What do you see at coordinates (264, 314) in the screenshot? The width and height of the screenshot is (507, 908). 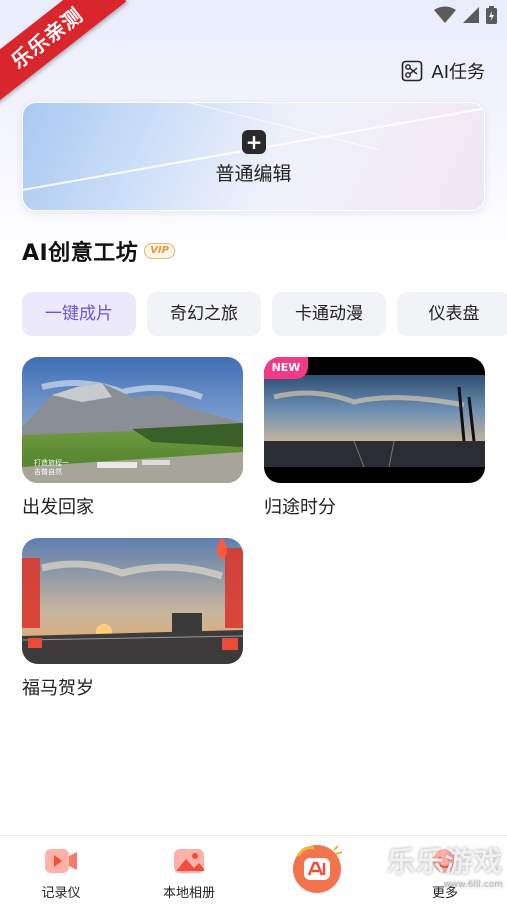 I see `category-tabs: 一键成片 奇幻之旅 卡通动漫 仪表盘` at bounding box center [264, 314].